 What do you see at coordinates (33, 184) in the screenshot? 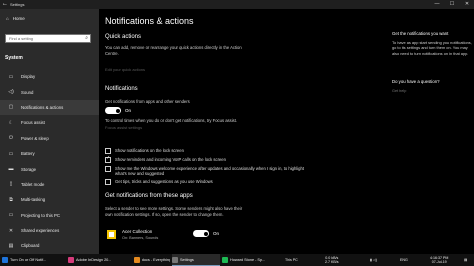
I see `sidebar-item-label: Tablet mode` at bounding box center [33, 184].